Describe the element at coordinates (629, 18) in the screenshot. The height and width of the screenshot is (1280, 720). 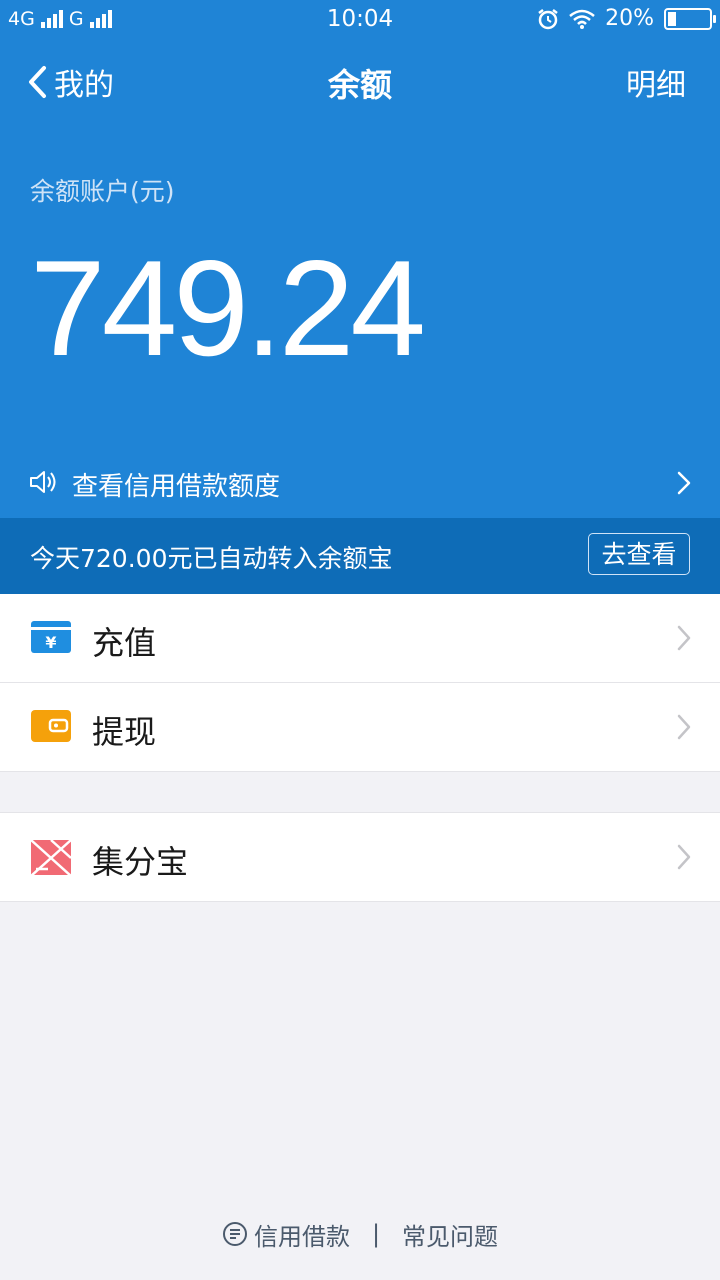
I see `battery-percent: 20%` at that location.